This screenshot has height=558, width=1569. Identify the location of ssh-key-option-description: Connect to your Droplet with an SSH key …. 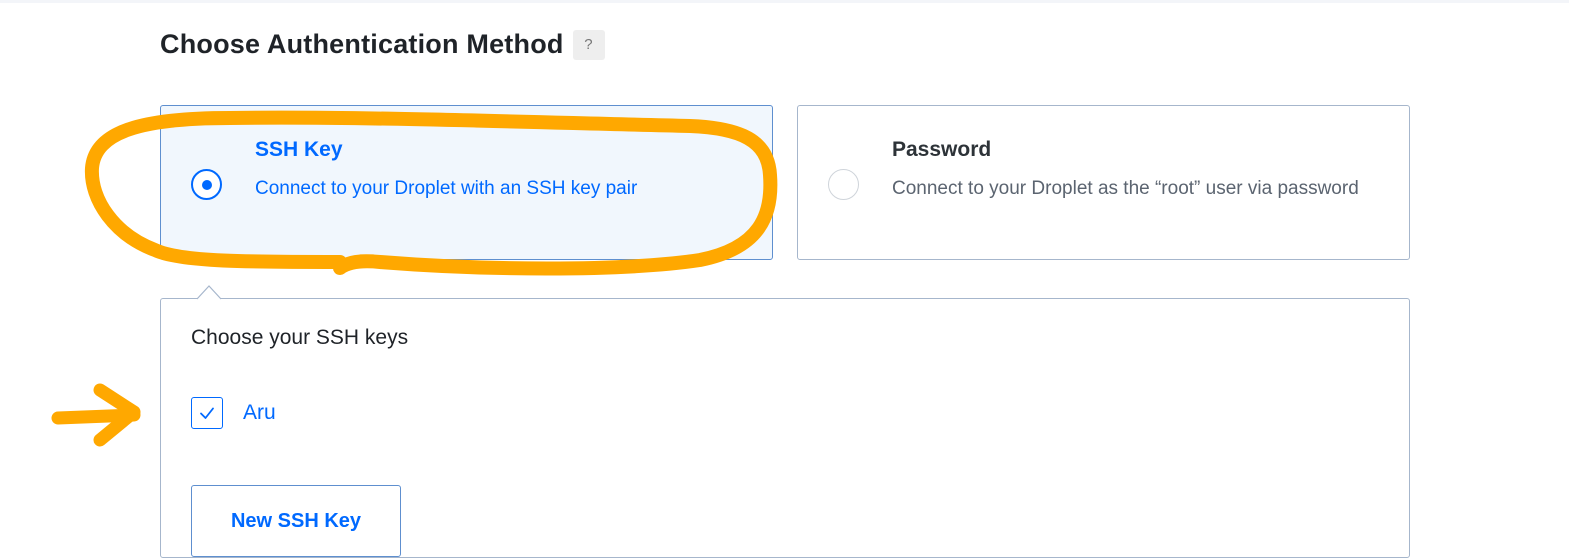
(446, 188).